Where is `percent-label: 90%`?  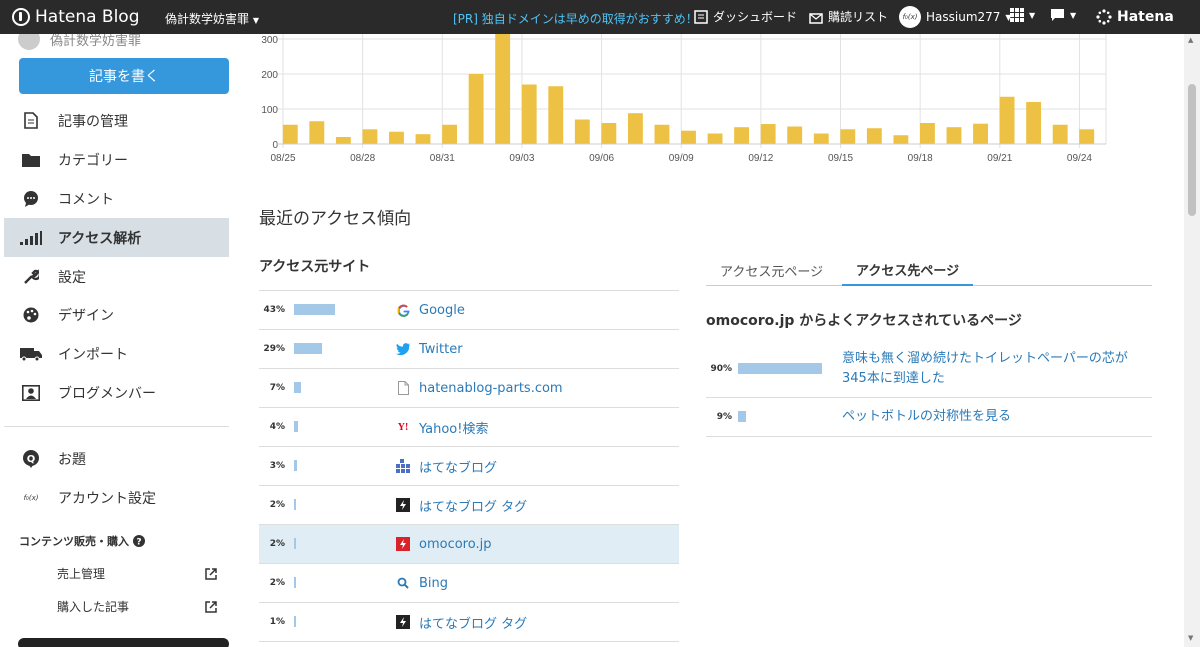 percent-label: 90% is located at coordinates (721, 368).